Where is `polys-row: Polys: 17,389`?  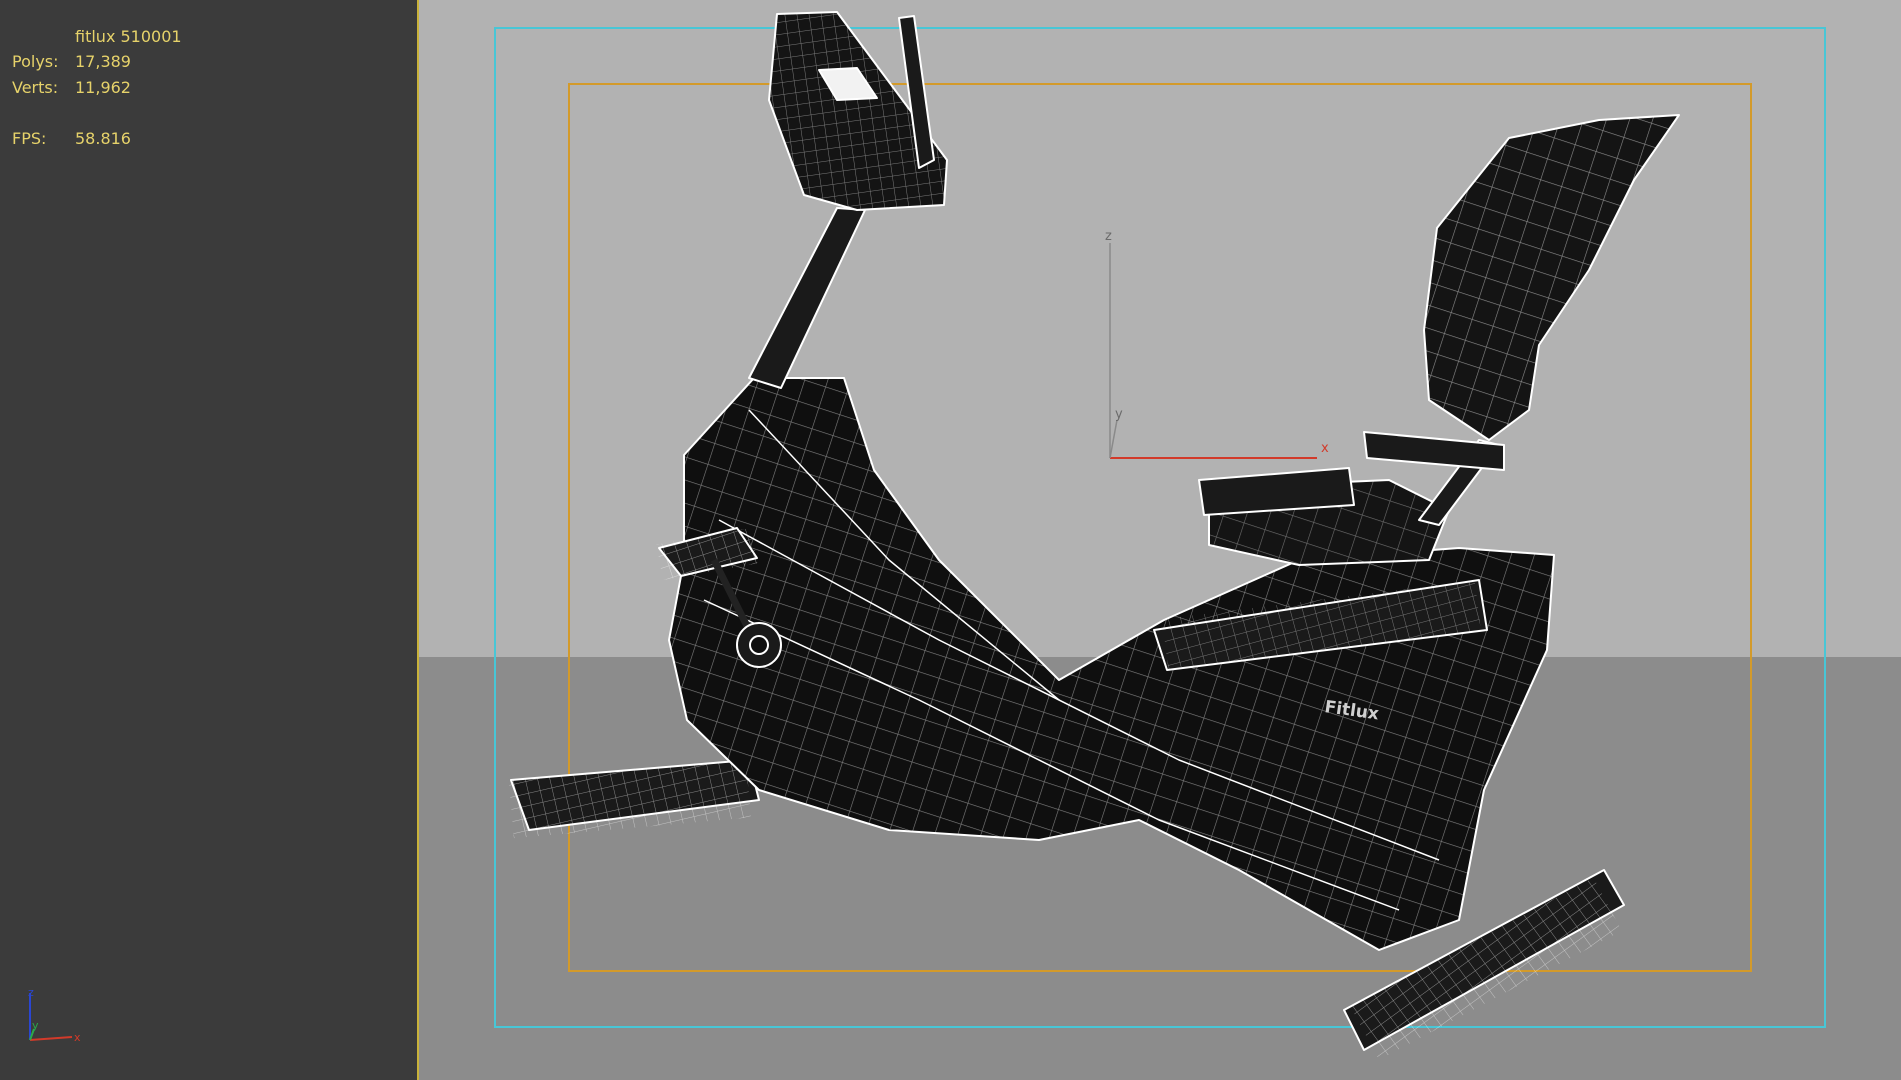 polys-row: Polys: 17,389 is located at coordinates (150, 62).